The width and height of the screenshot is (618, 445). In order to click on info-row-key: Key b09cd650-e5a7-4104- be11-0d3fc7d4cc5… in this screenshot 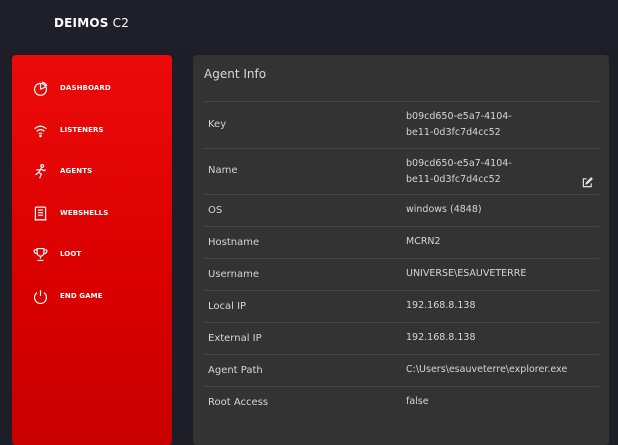, I will do `click(401, 125)`.